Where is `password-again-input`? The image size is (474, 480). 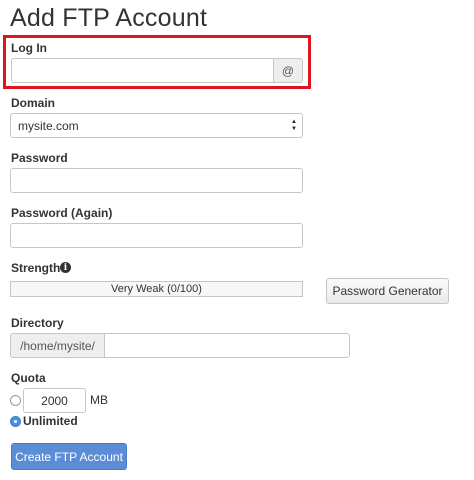
password-again-input is located at coordinates (156, 235).